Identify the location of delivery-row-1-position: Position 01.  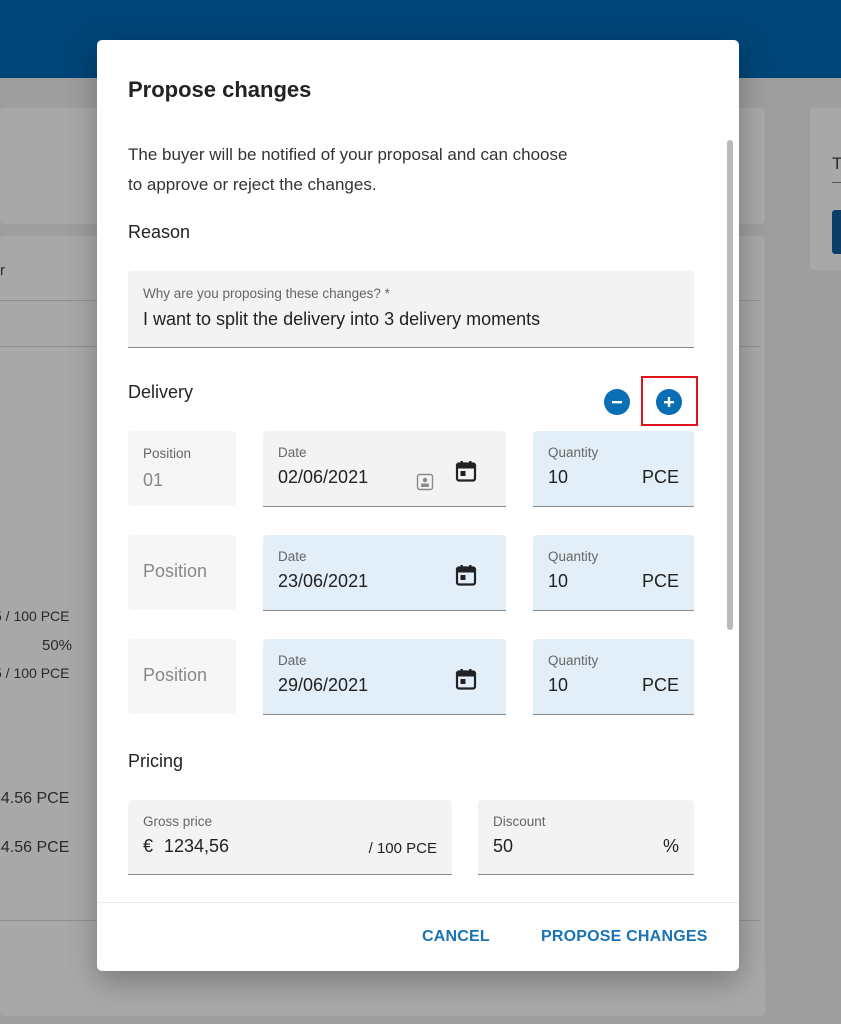
(182, 468).